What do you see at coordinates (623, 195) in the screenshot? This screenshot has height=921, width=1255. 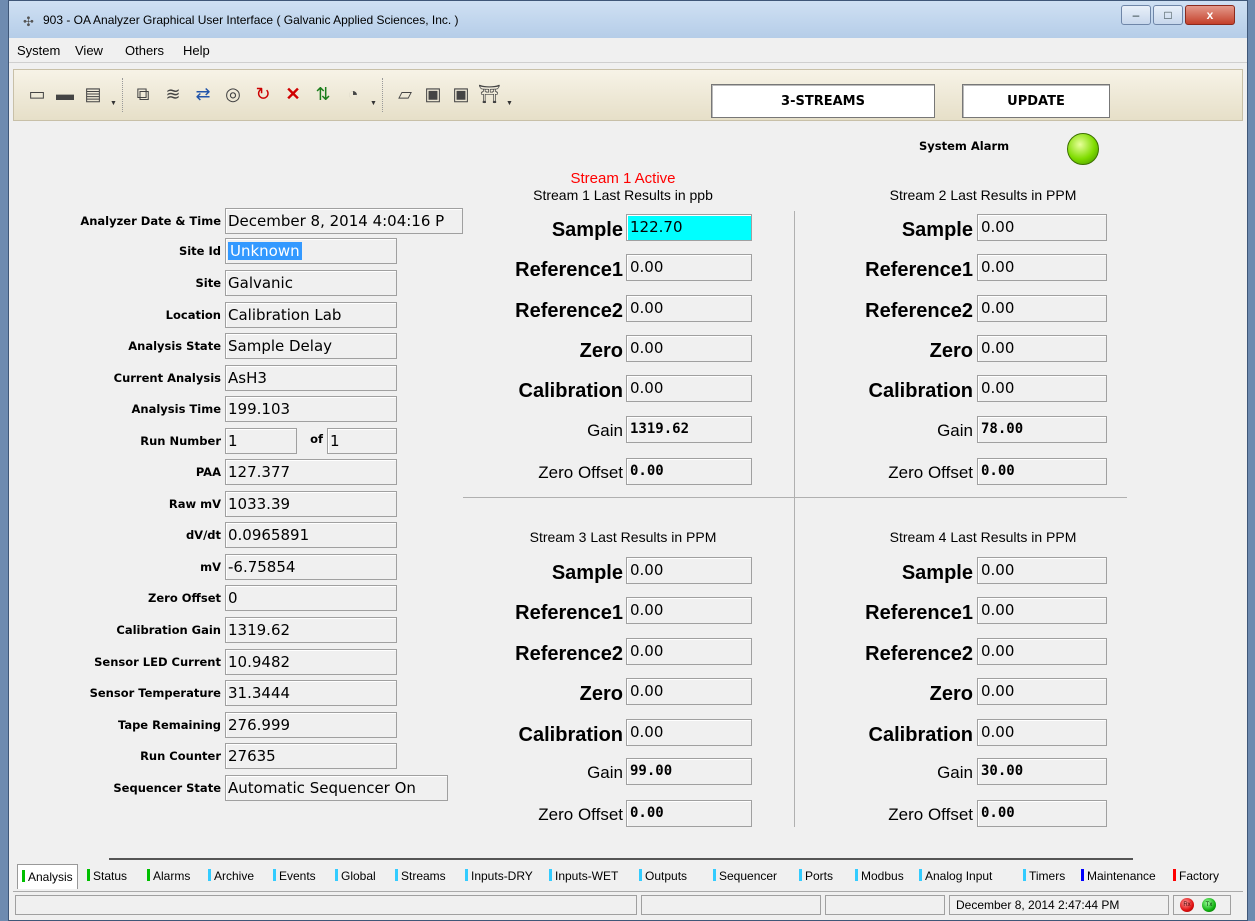 I see `stream1-title: Stream 1 Last Results in ppb` at bounding box center [623, 195].